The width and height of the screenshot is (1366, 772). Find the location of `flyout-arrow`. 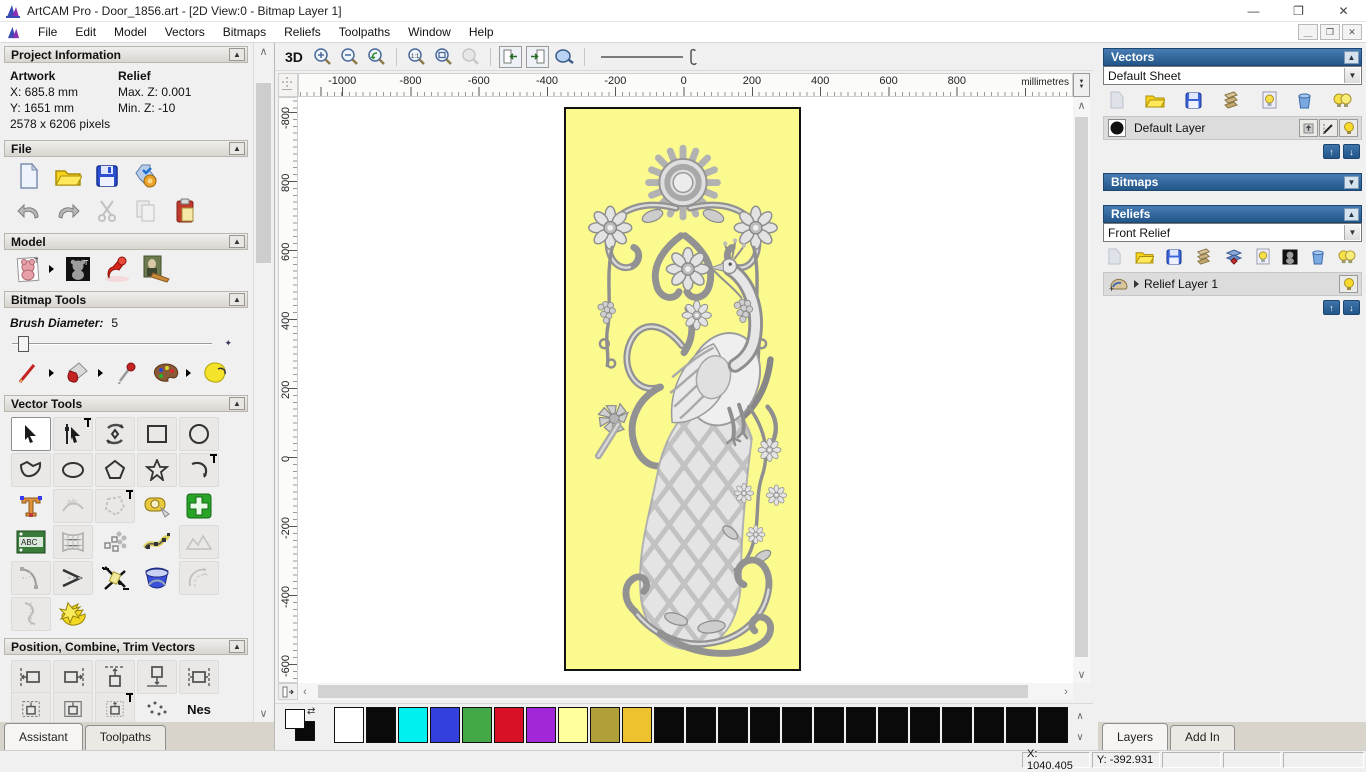

flyout-arrow is located at coordinates (100, 373).